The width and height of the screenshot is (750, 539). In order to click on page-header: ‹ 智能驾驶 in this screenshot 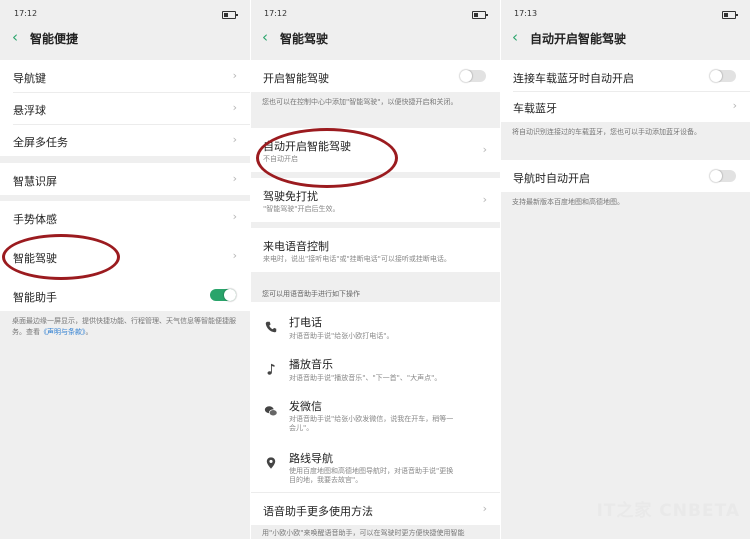, I will do `click(375, 38)`.